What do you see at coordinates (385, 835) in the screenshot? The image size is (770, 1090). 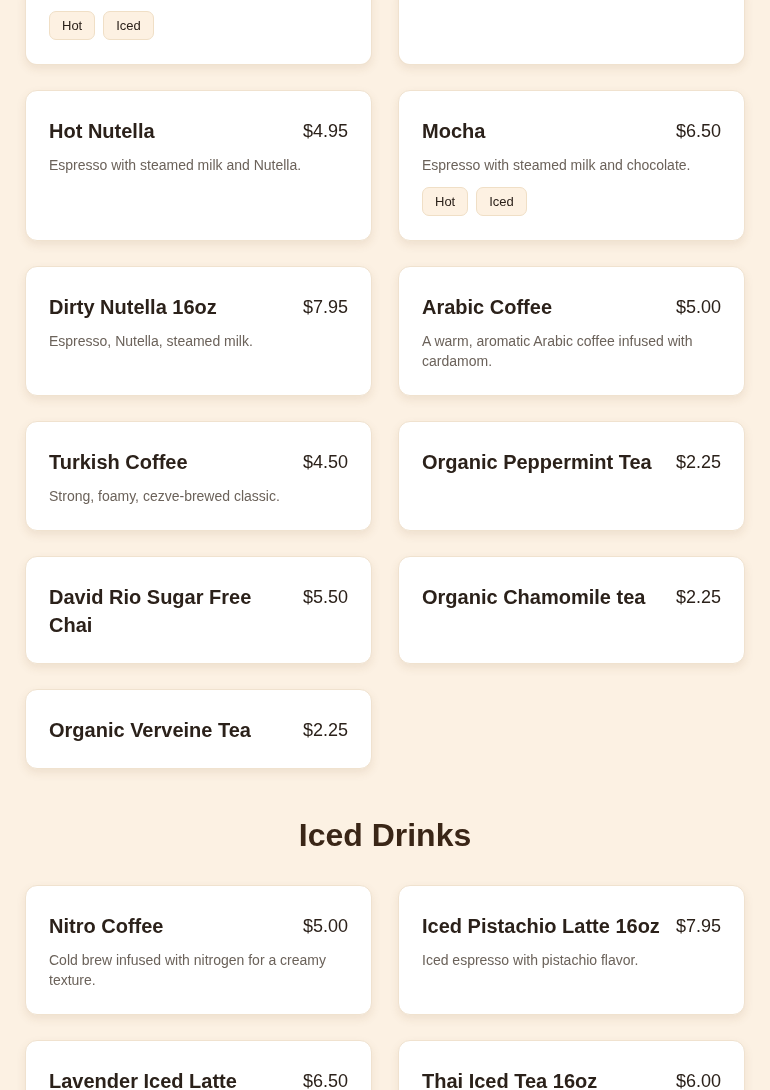 I see `section-heading: Iced Drinks` at bounding box center [385, 835].